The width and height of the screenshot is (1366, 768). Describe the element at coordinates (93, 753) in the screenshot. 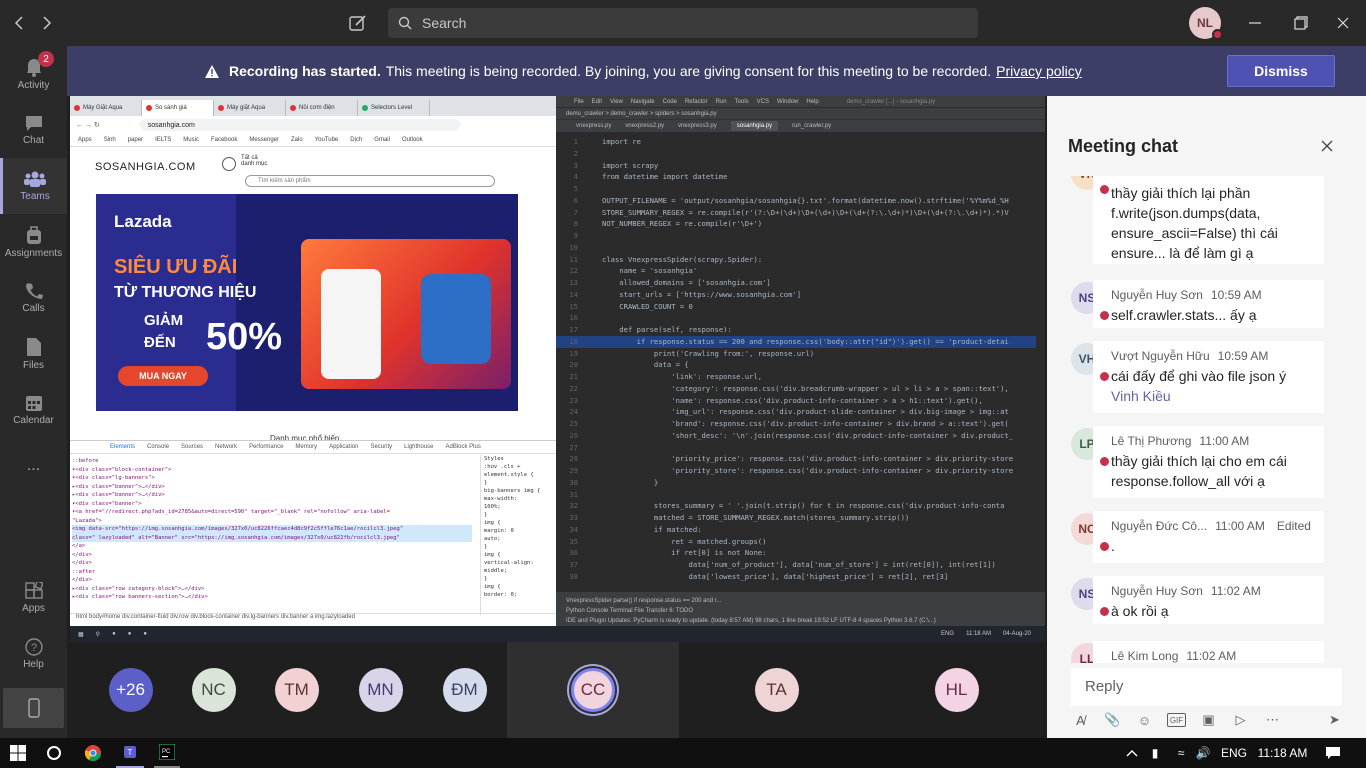

I see `taskbar-chrome` at that location.